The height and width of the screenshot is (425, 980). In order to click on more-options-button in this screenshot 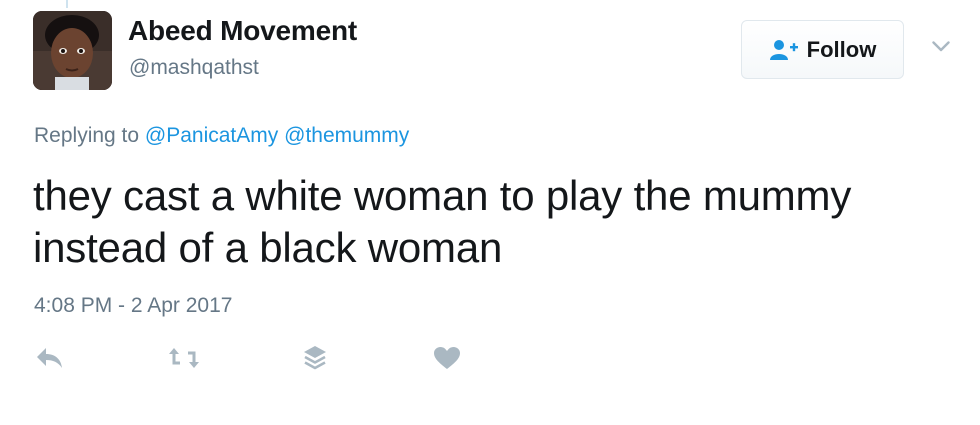, I will do `click(941, 48)`.